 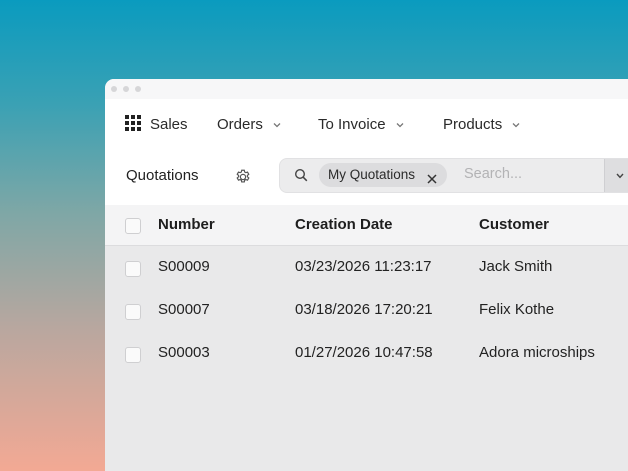 I want to click on column-header-customer: Customer, so click(x=514, y=224).